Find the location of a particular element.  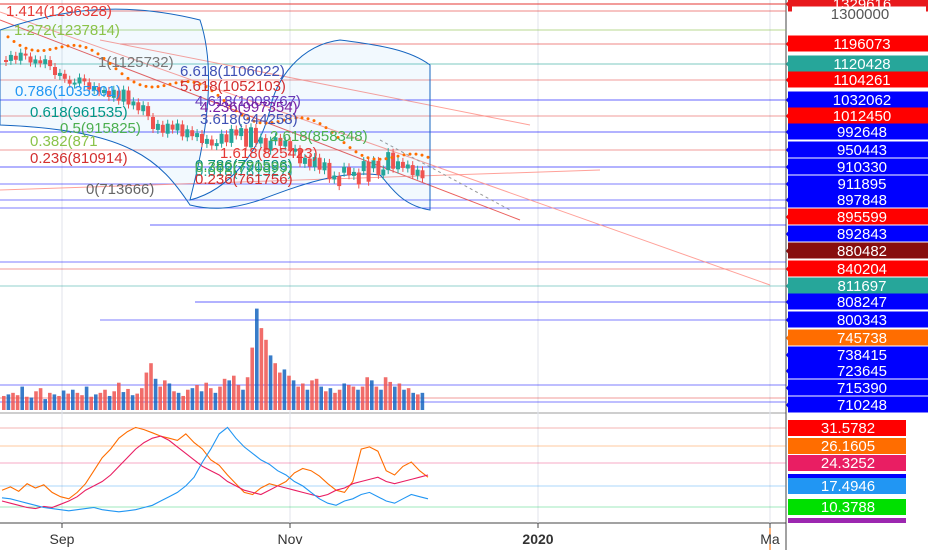

time-tick-label: 2020 is located at coordinates (537, 539).